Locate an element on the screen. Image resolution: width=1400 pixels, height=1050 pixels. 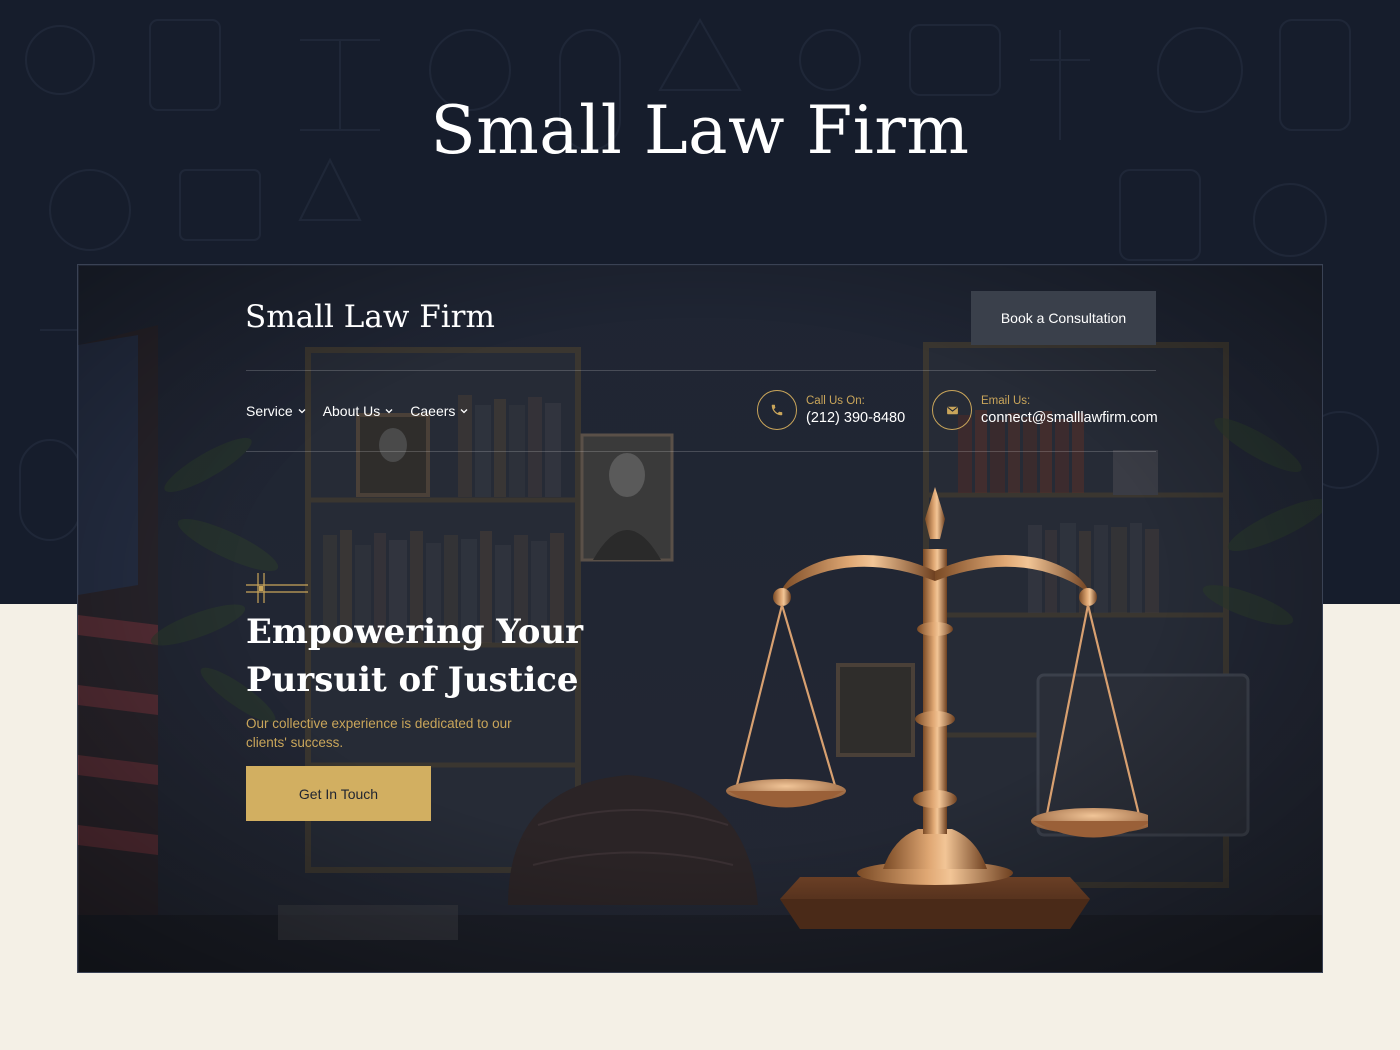
hero-title-line-1: Empowering Your is located at coordinates (415, 632).